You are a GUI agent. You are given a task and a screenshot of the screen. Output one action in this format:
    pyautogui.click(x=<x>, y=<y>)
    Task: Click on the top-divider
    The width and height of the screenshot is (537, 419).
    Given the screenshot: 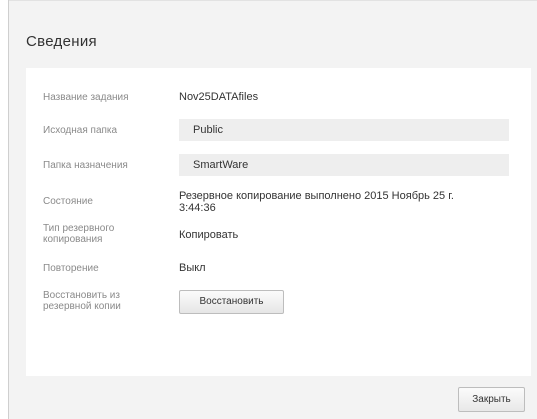 What is the action you would take?
    pyautogui.click(x=273, y=0)
    